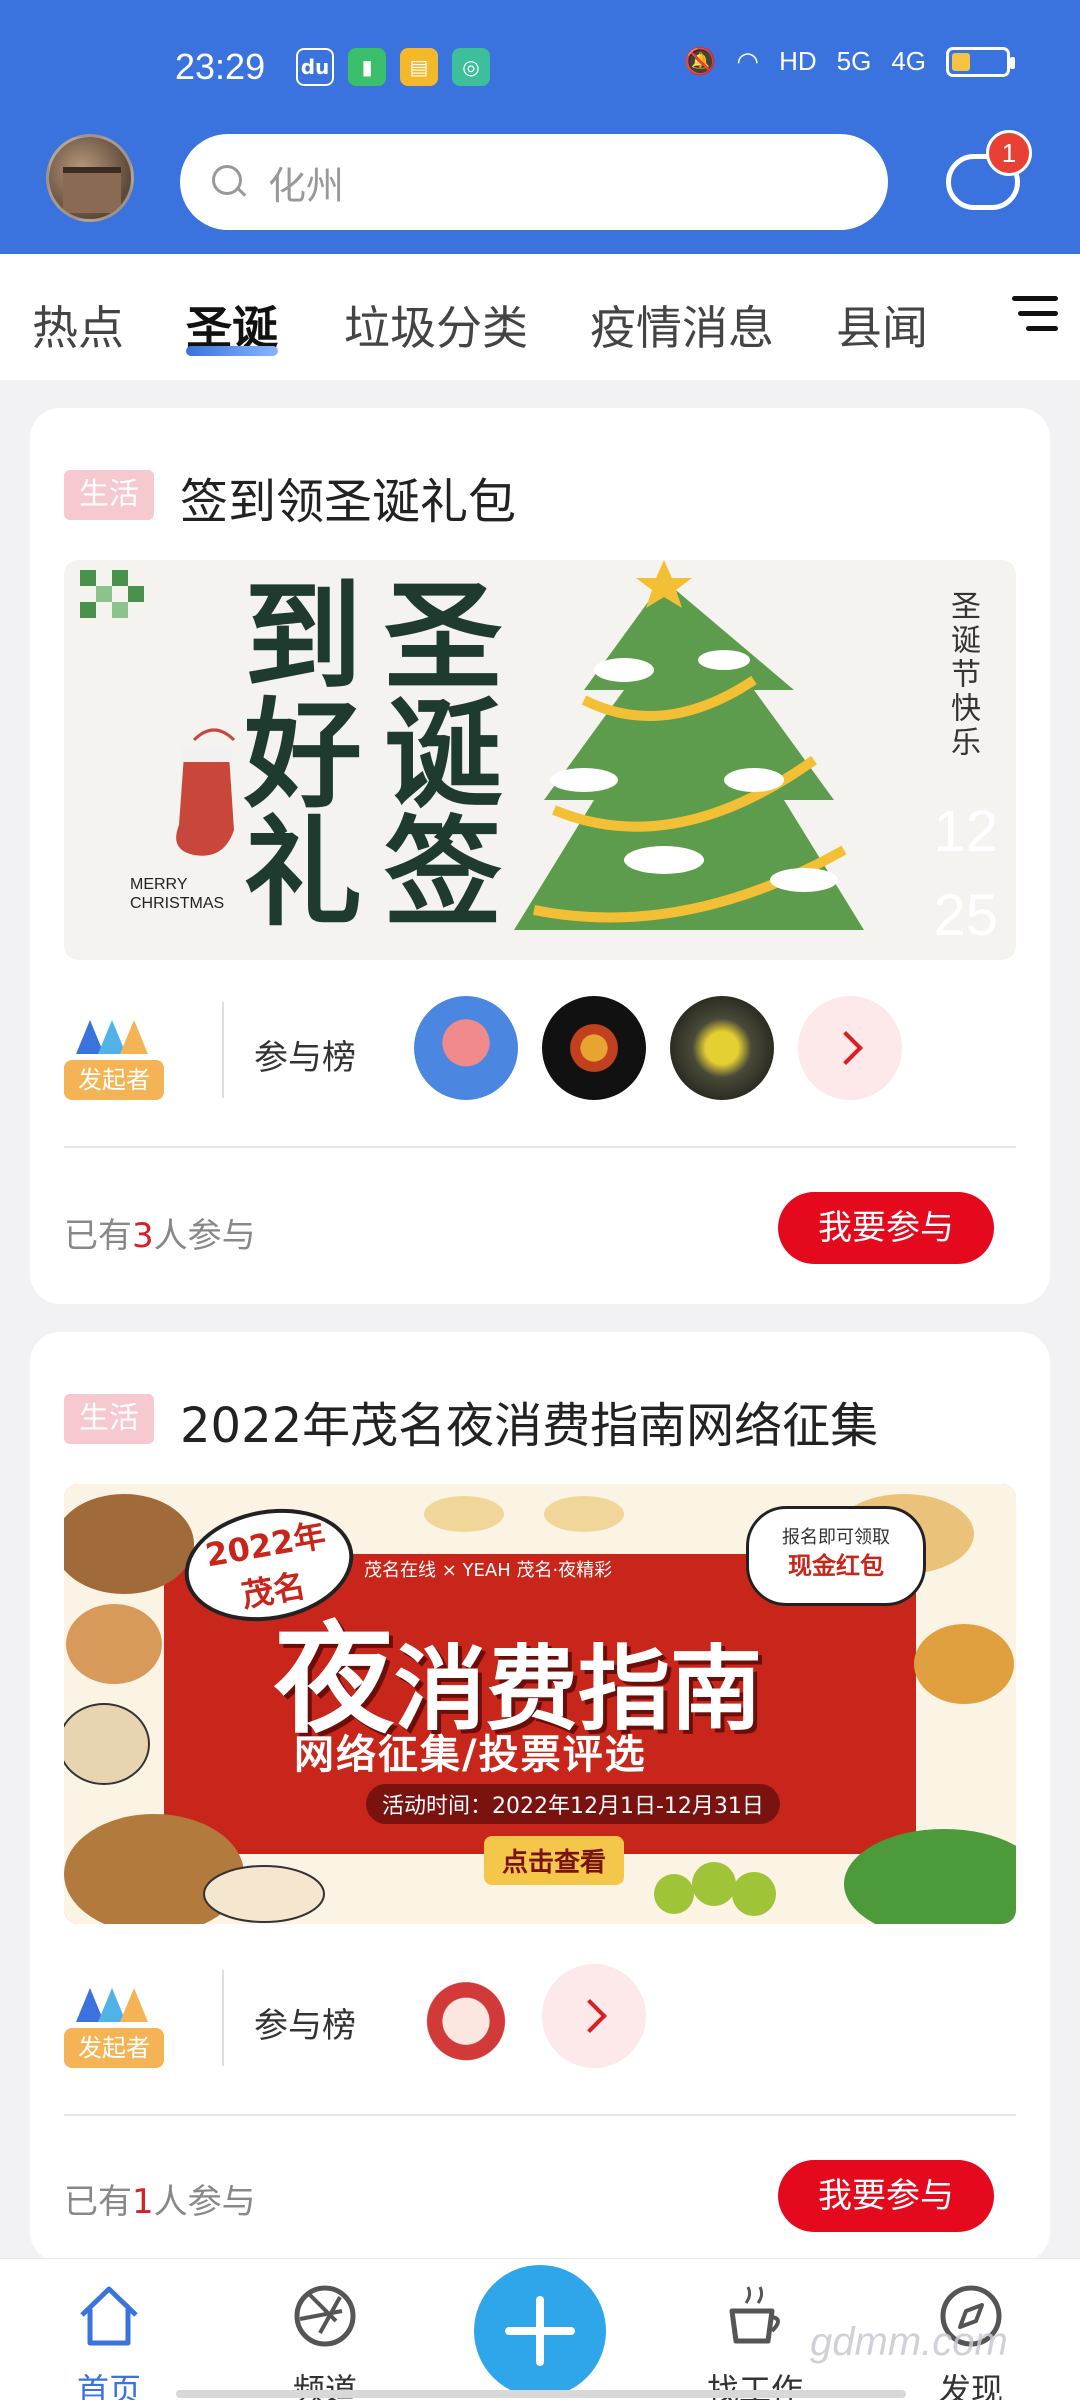 The image size is (1080, 2400). What do you see at coordinates (534, 182) in the screenshot?
I see `search-bar: 化州` at bounding box center [534, 182].